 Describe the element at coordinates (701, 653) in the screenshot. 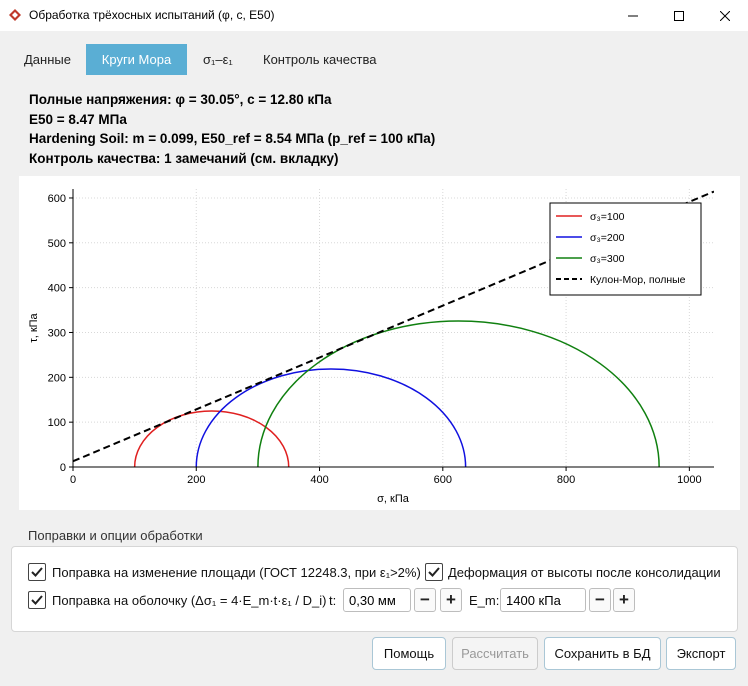

I see `export-button: Экспорт` at that location.